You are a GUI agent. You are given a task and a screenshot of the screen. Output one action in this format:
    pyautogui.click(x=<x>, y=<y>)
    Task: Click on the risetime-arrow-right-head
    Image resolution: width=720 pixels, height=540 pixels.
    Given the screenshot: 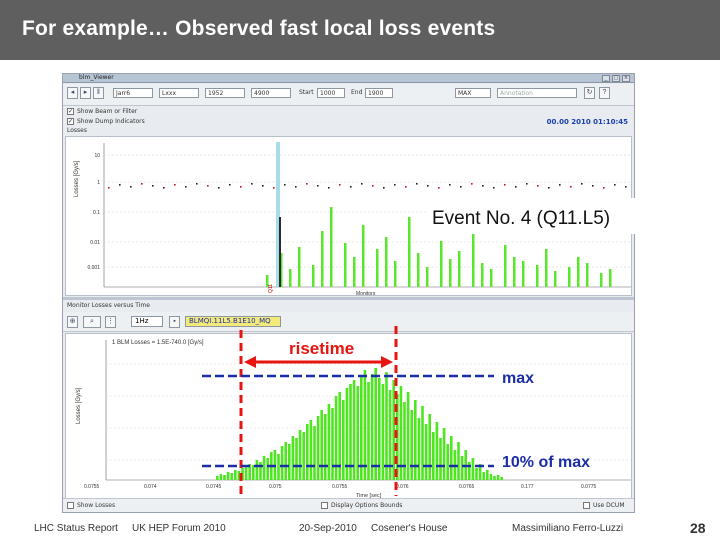 What is the action you would take?
    pyautogui.click(x=387, y=362)
    